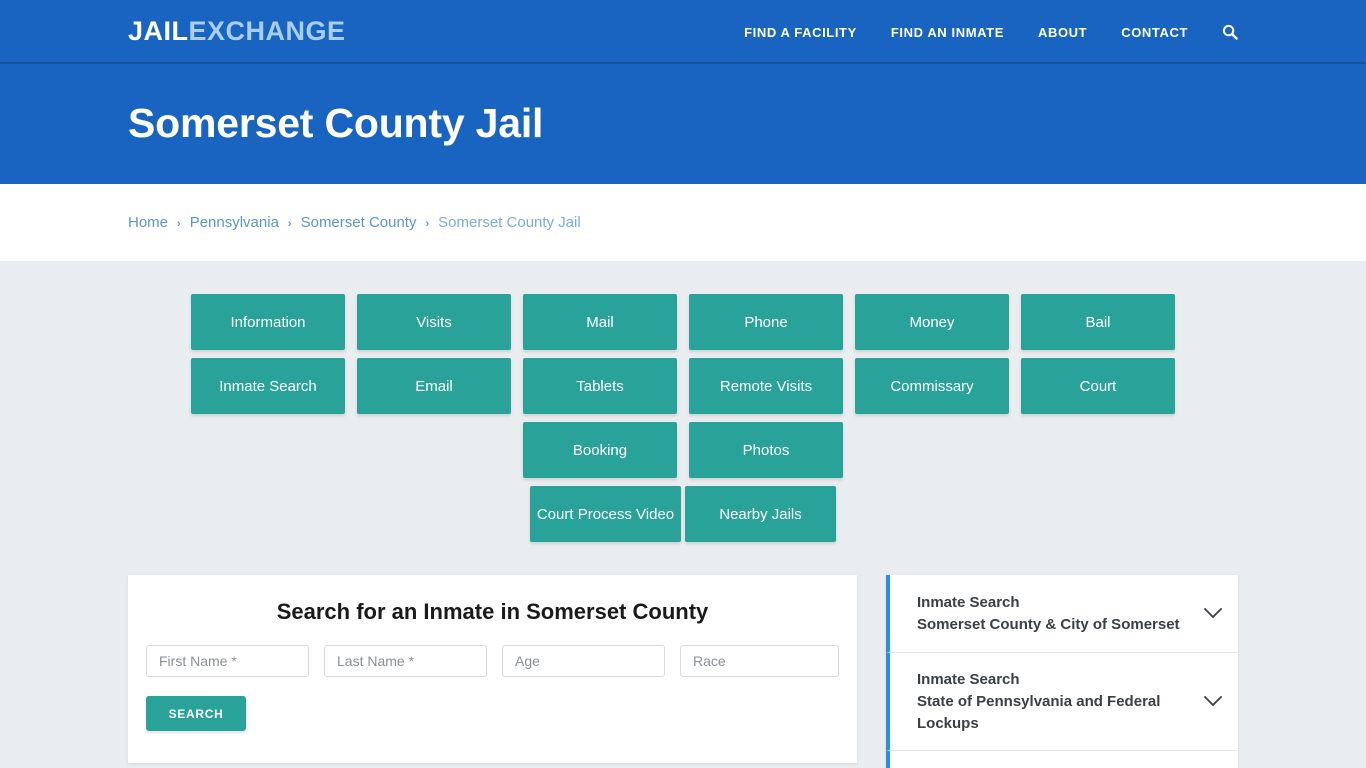 Image resolution: width=1366 pixels, height=768 pixels. I want to click on breadcrumb-item-somerset-county: Somerset County, so click(359, 222).